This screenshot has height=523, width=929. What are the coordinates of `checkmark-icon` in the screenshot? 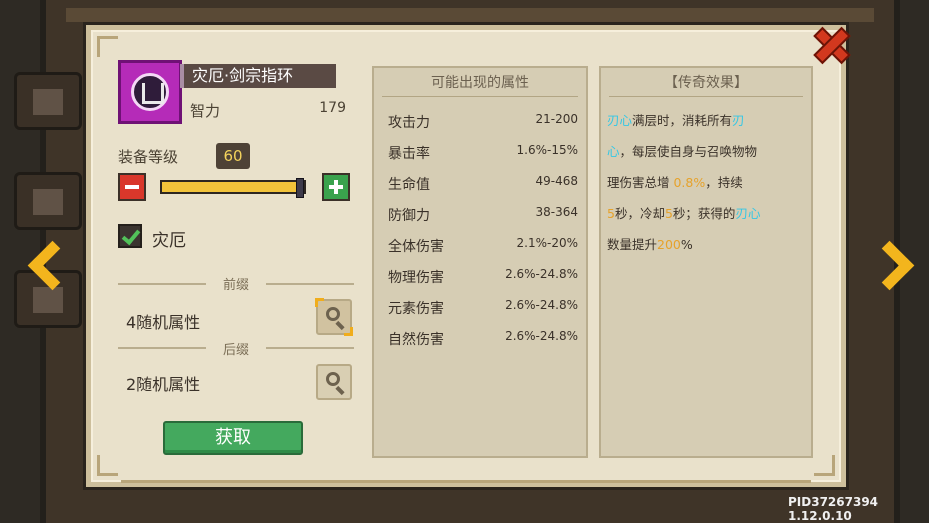 It's located at (131, 235).